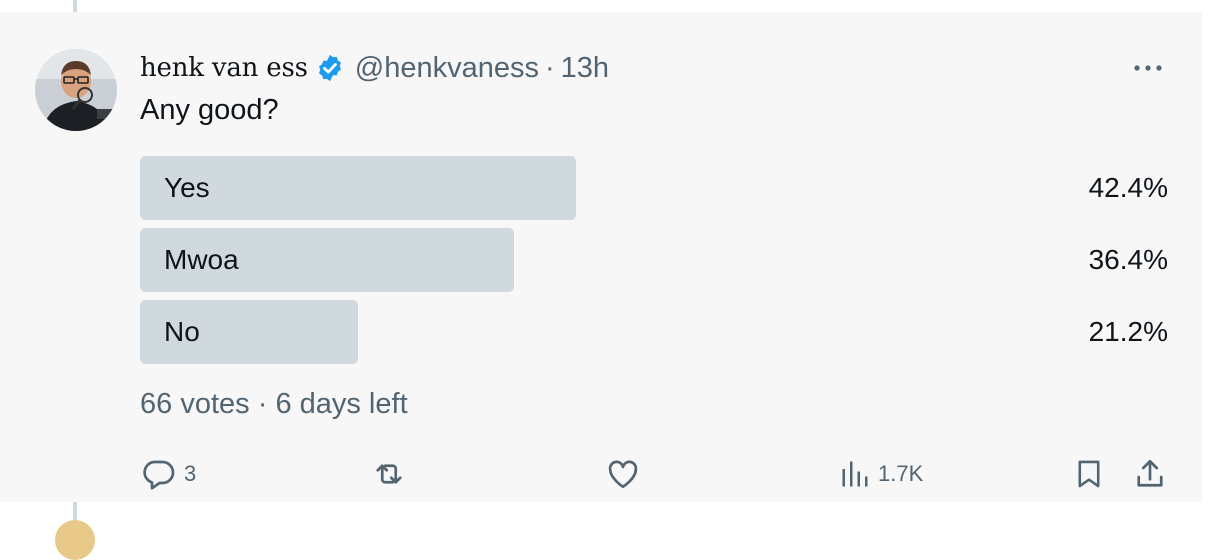 The width and height of the screenshot is (1216, 560). I want to click on views-icon, so click(855, 474).